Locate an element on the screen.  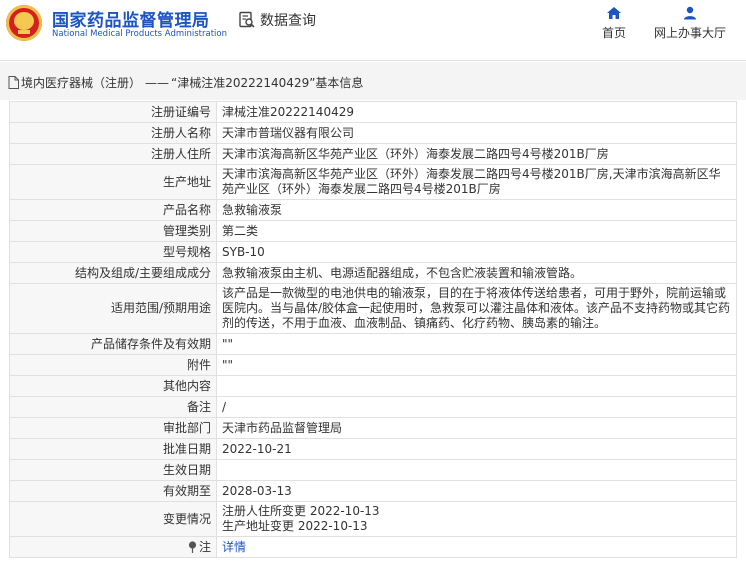
field-value: 天津市滨海高新区华苑产业区（环外）海泰发展二路四号4号楼201B厂房 is located at coordinates (476, 154).